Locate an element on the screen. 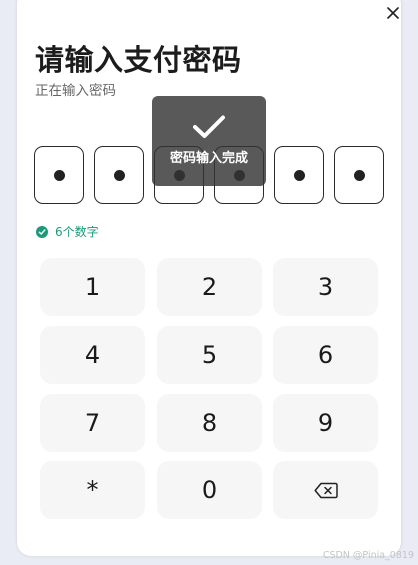  key-5: 5 is located at coordinates (209, 355).